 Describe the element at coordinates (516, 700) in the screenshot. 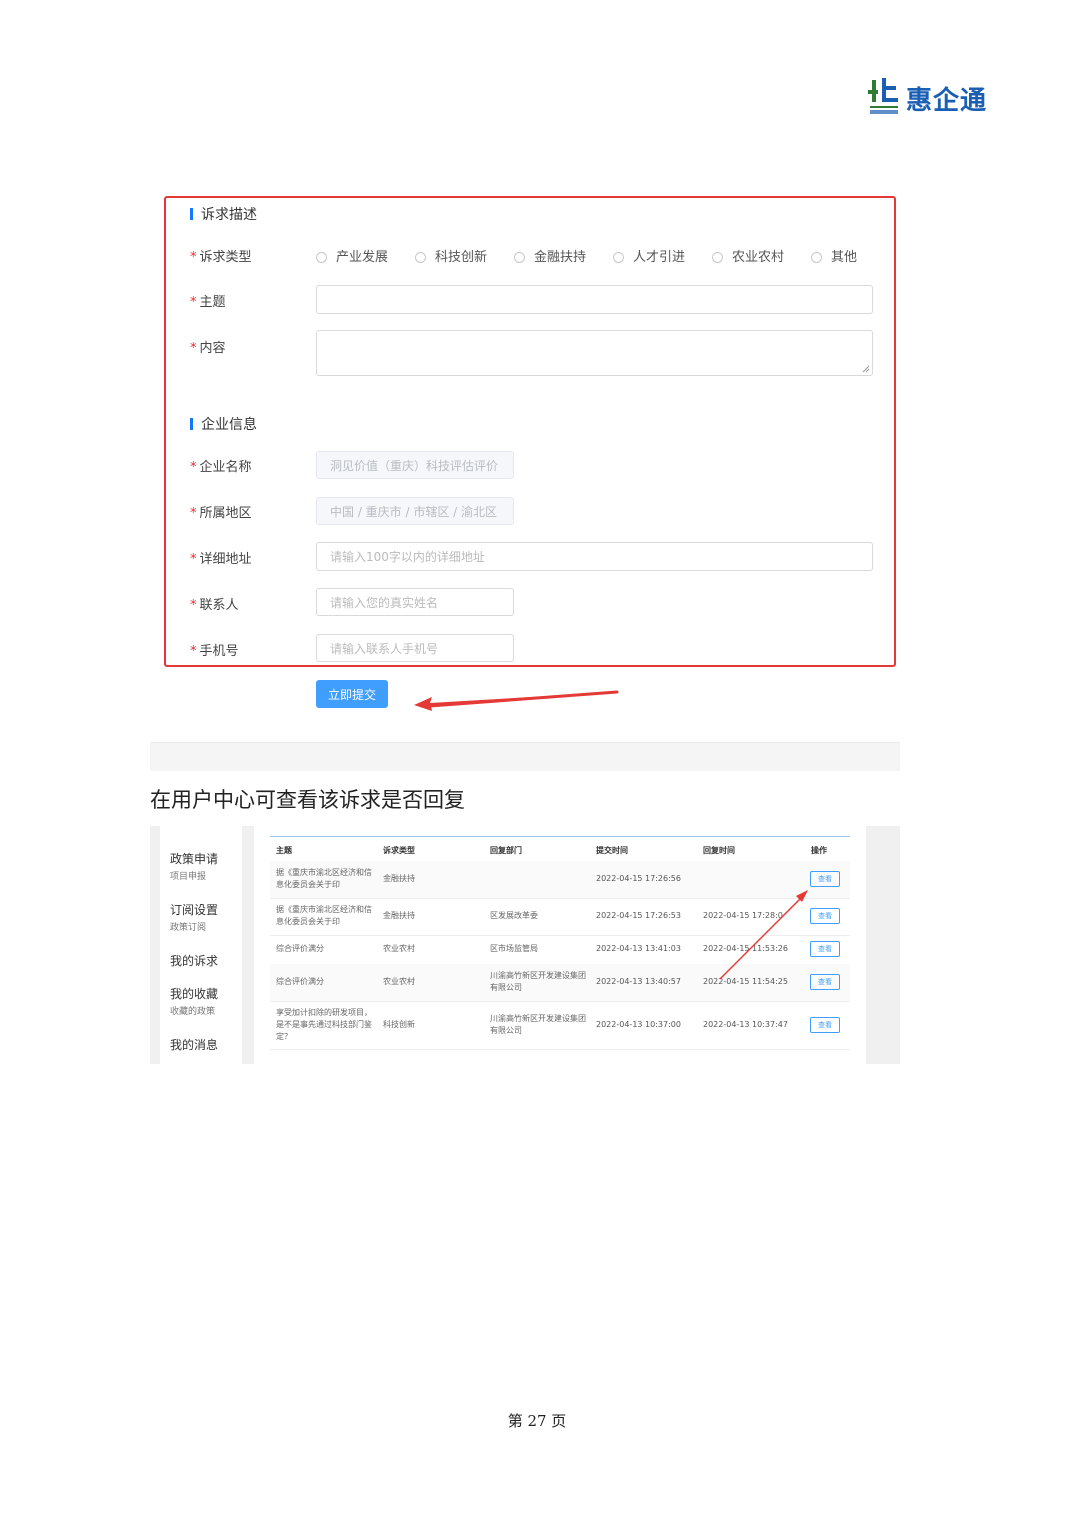

I see `arrow-to-submit-icon` at that location.